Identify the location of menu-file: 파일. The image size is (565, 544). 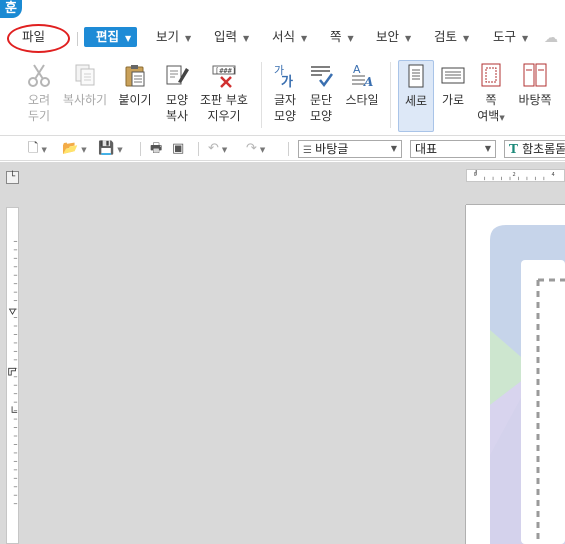
(33, 37).